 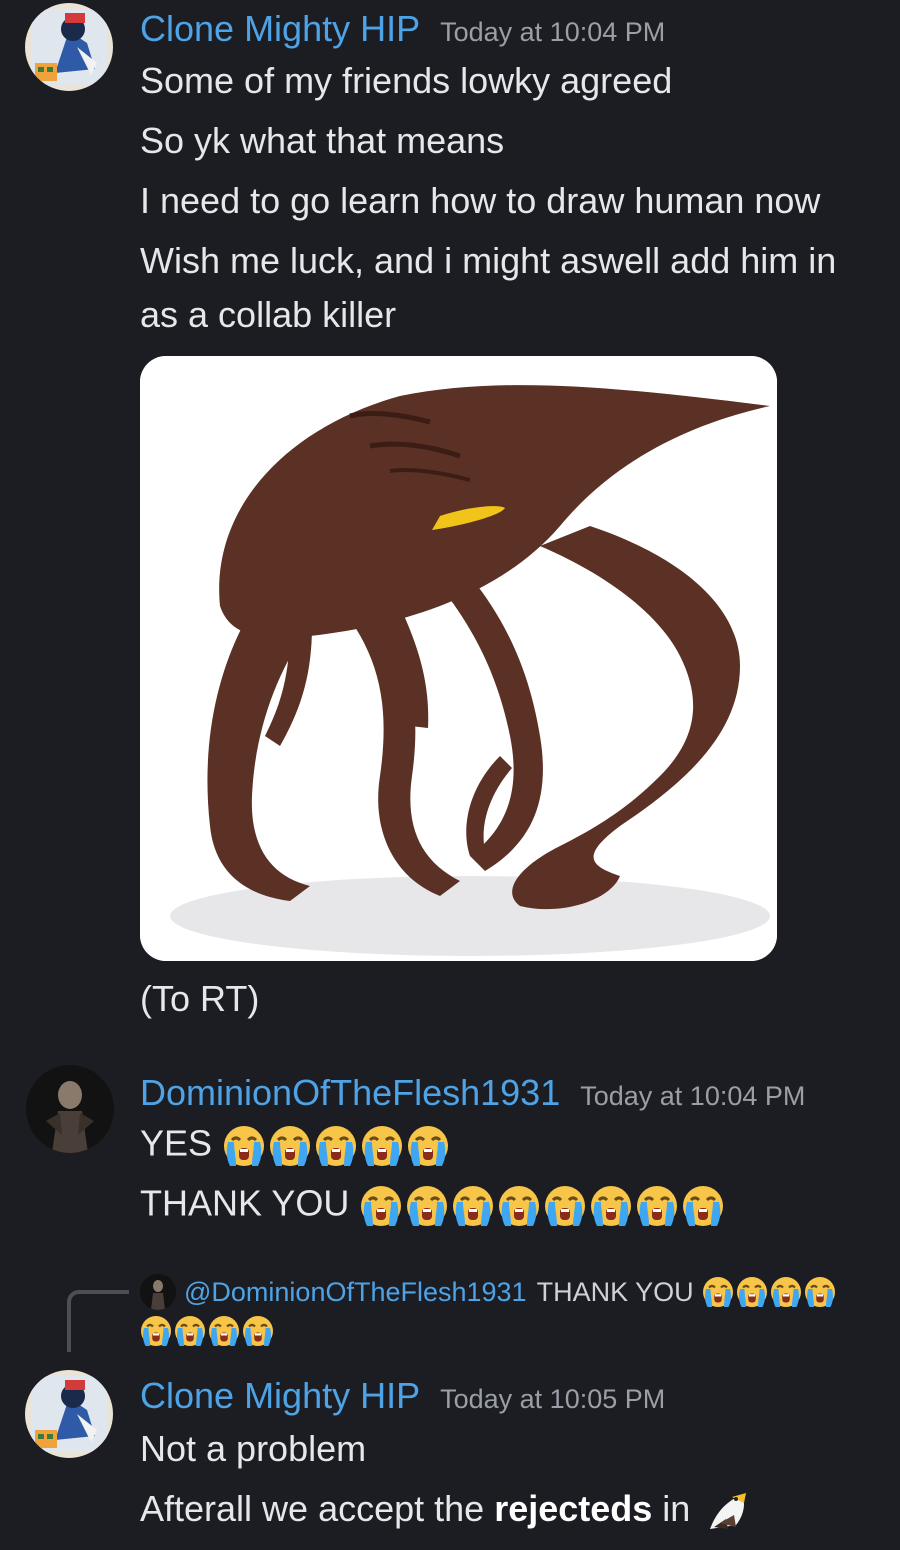 I want to click on eagle-icon, so click(x=728, y=1511).